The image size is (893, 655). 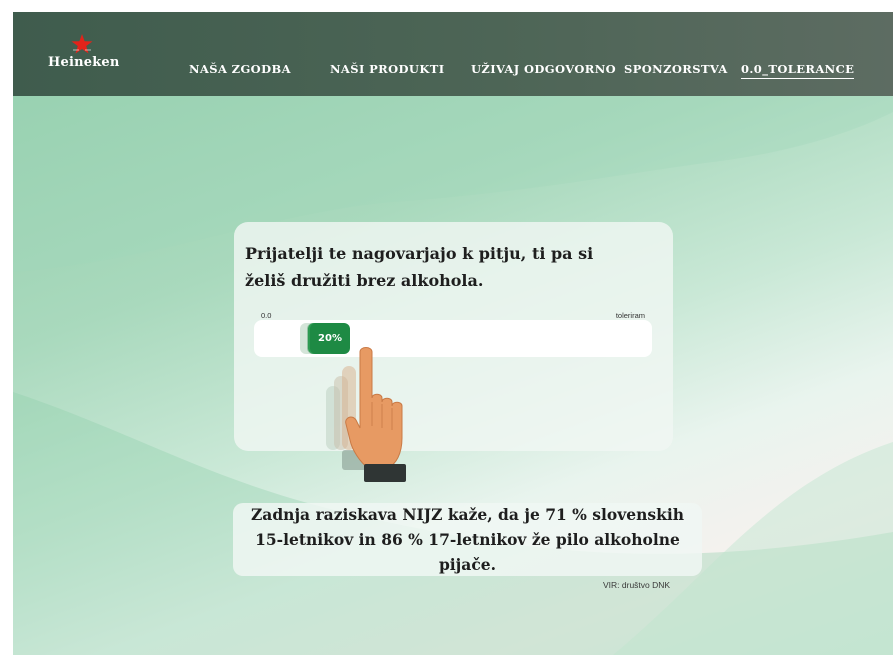 What do you see at coordinates (637, 585) in the screenshot?
I see `source-note: VIR: društvo DNK` at bounding box center [637, 585].